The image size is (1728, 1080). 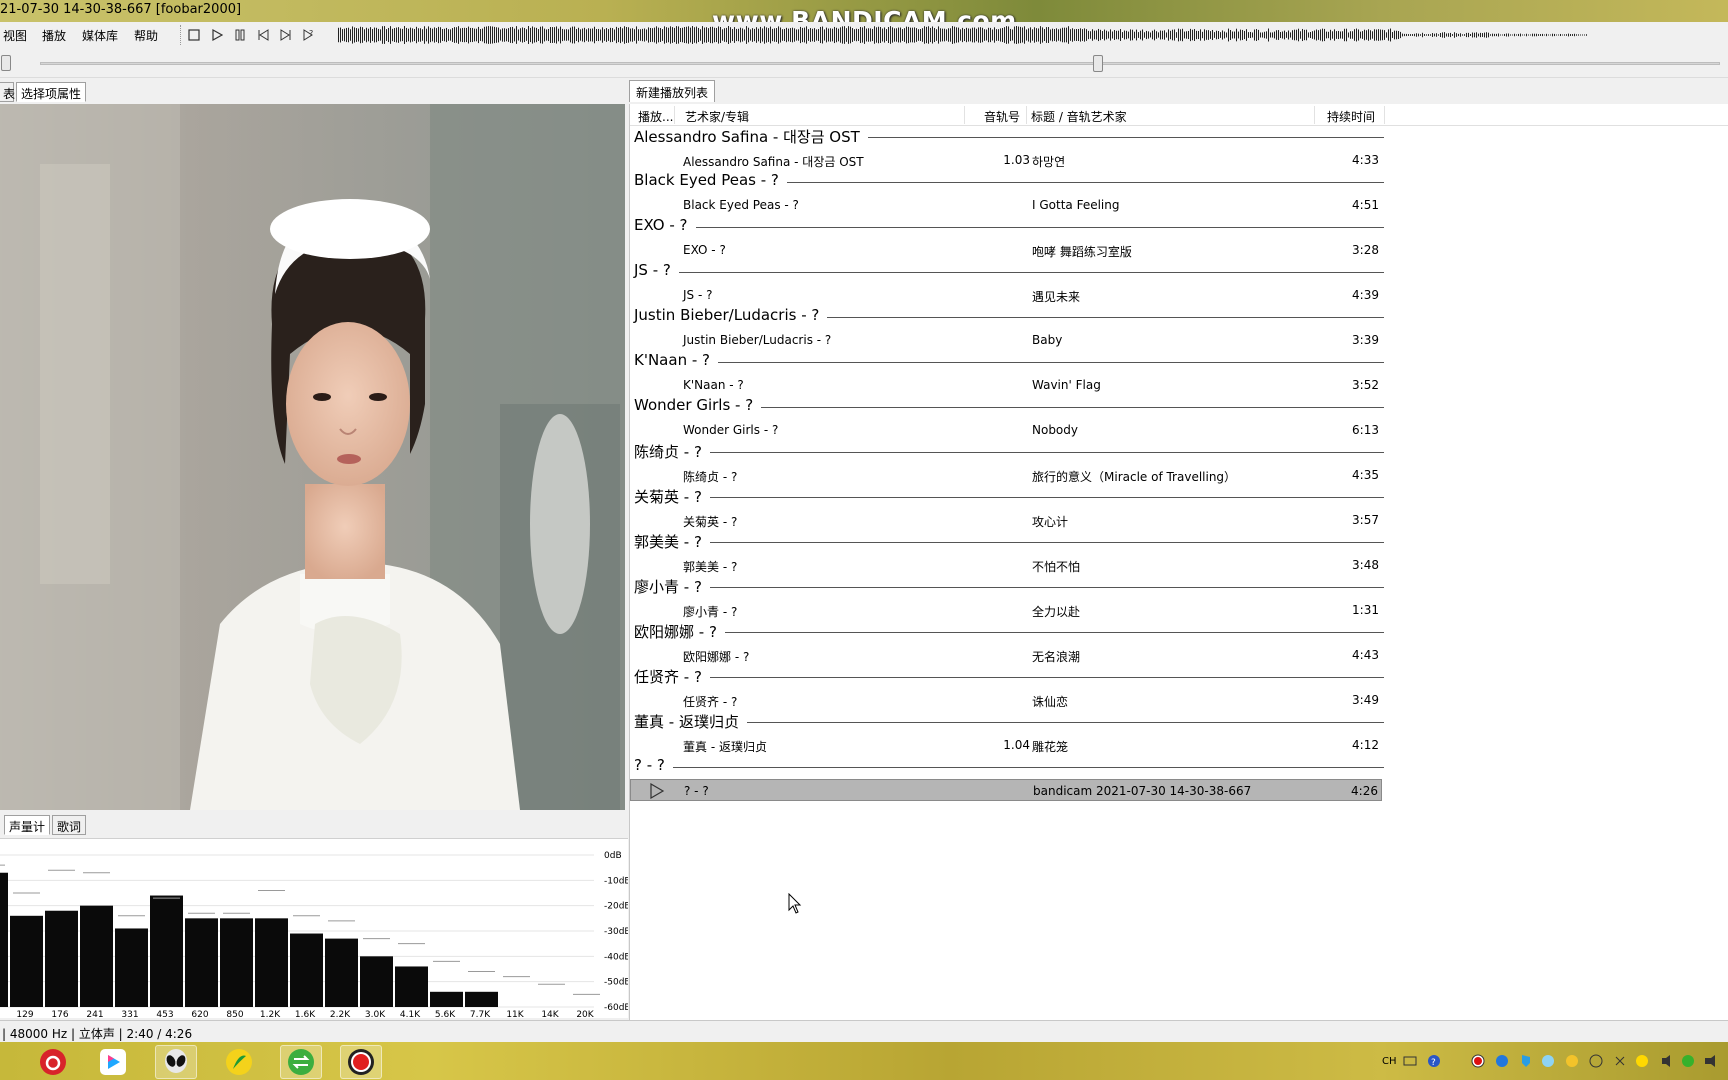 I want to click on playlist-row: Wonder Girls - ? Nobody 6:13, so click(x=1006, y=430).